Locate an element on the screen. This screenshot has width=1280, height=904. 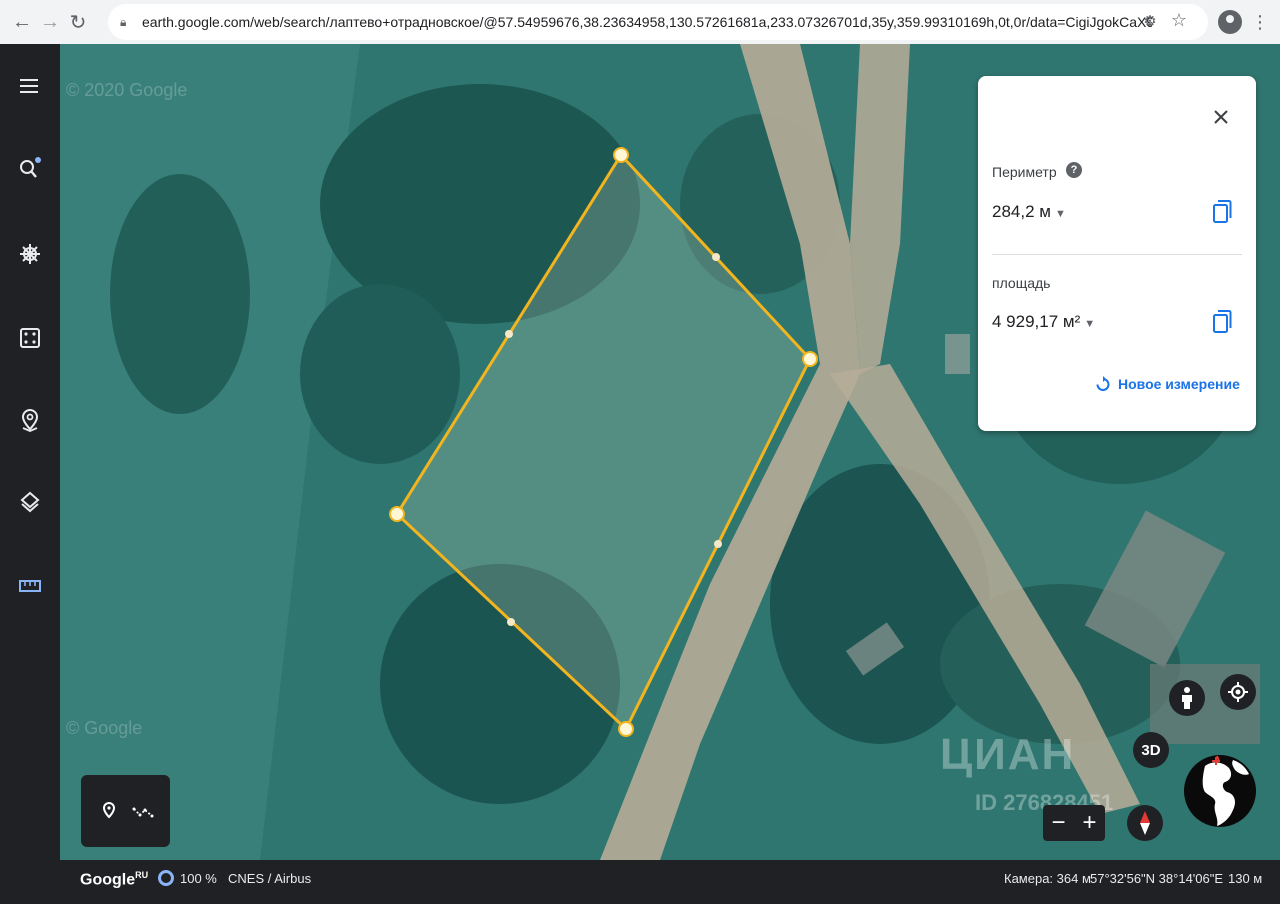
google-watermark-2: © Google is located at coordinates (104, 728).